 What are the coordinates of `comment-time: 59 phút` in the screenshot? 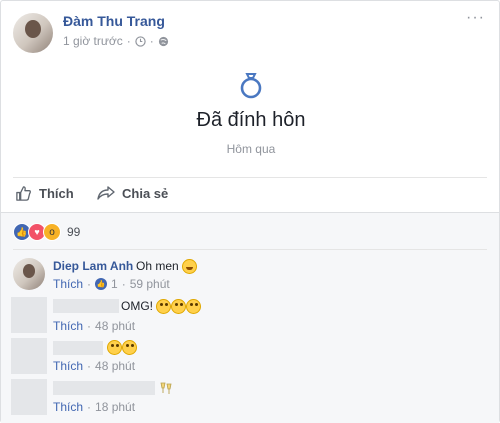 It's located at (150, 284).